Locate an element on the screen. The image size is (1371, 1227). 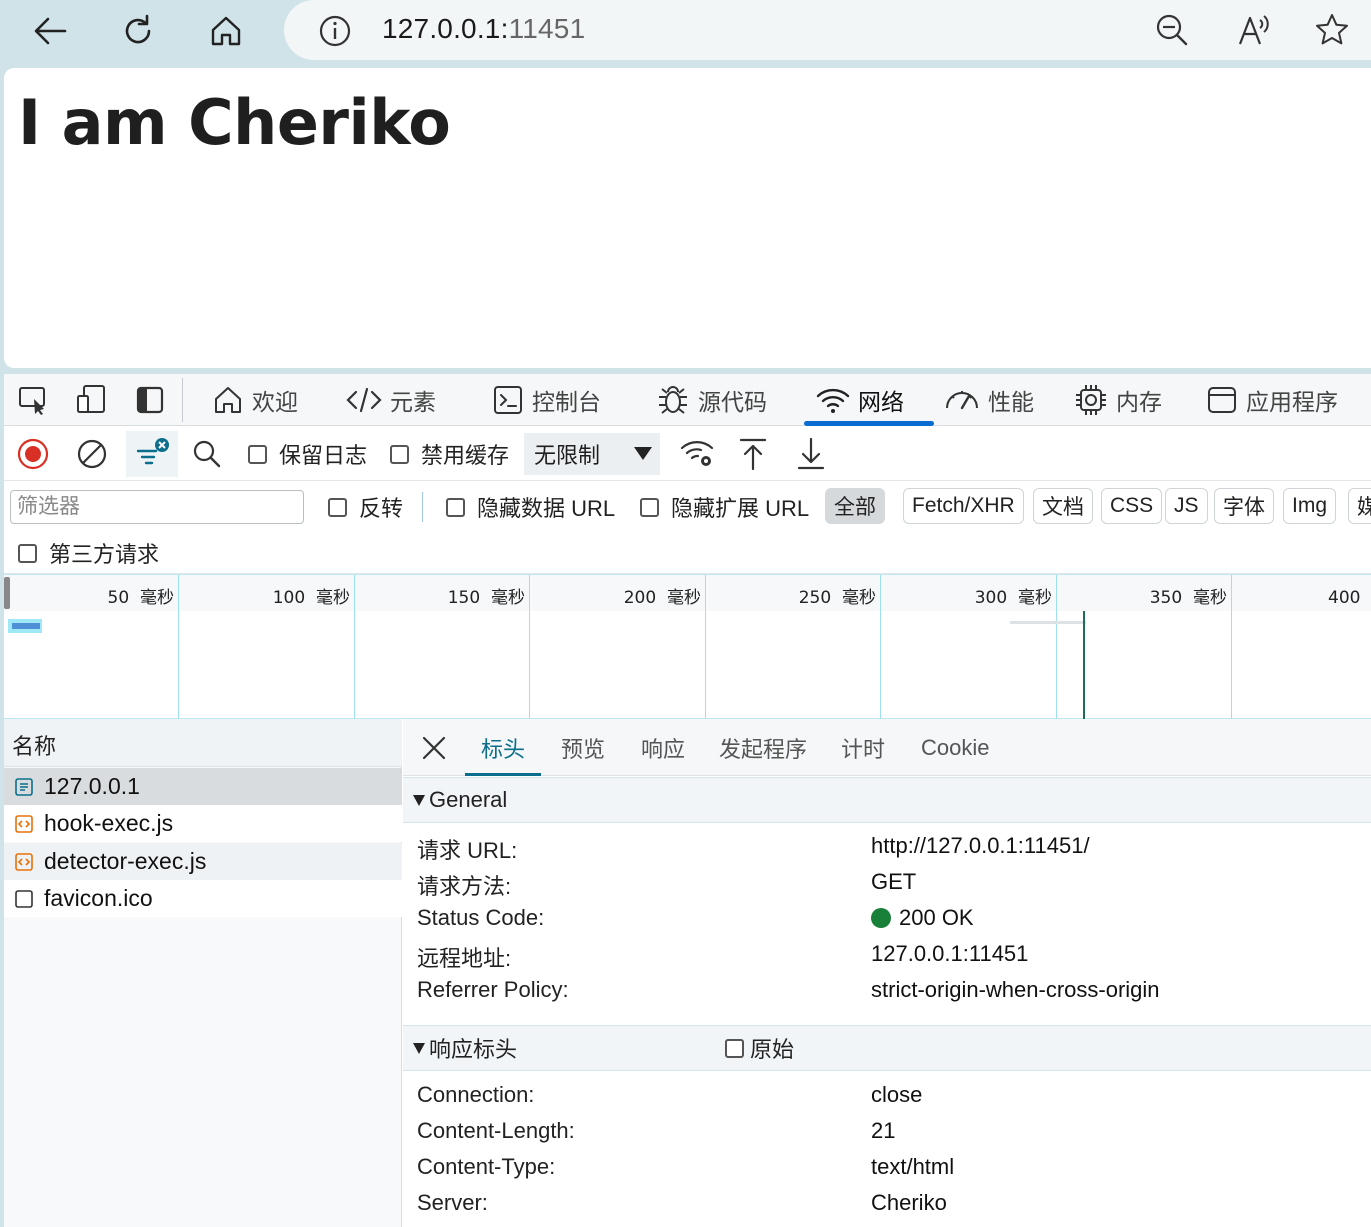
download-icon is located at coordinates (811, 453).